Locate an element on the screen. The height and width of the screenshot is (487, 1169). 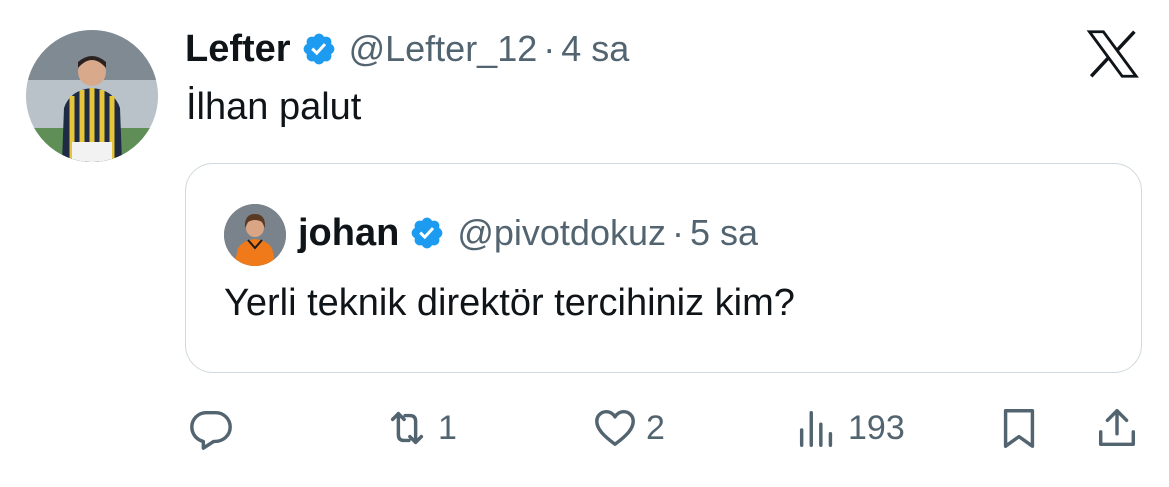
bookmark-button is located at coordinates (1019, 428).